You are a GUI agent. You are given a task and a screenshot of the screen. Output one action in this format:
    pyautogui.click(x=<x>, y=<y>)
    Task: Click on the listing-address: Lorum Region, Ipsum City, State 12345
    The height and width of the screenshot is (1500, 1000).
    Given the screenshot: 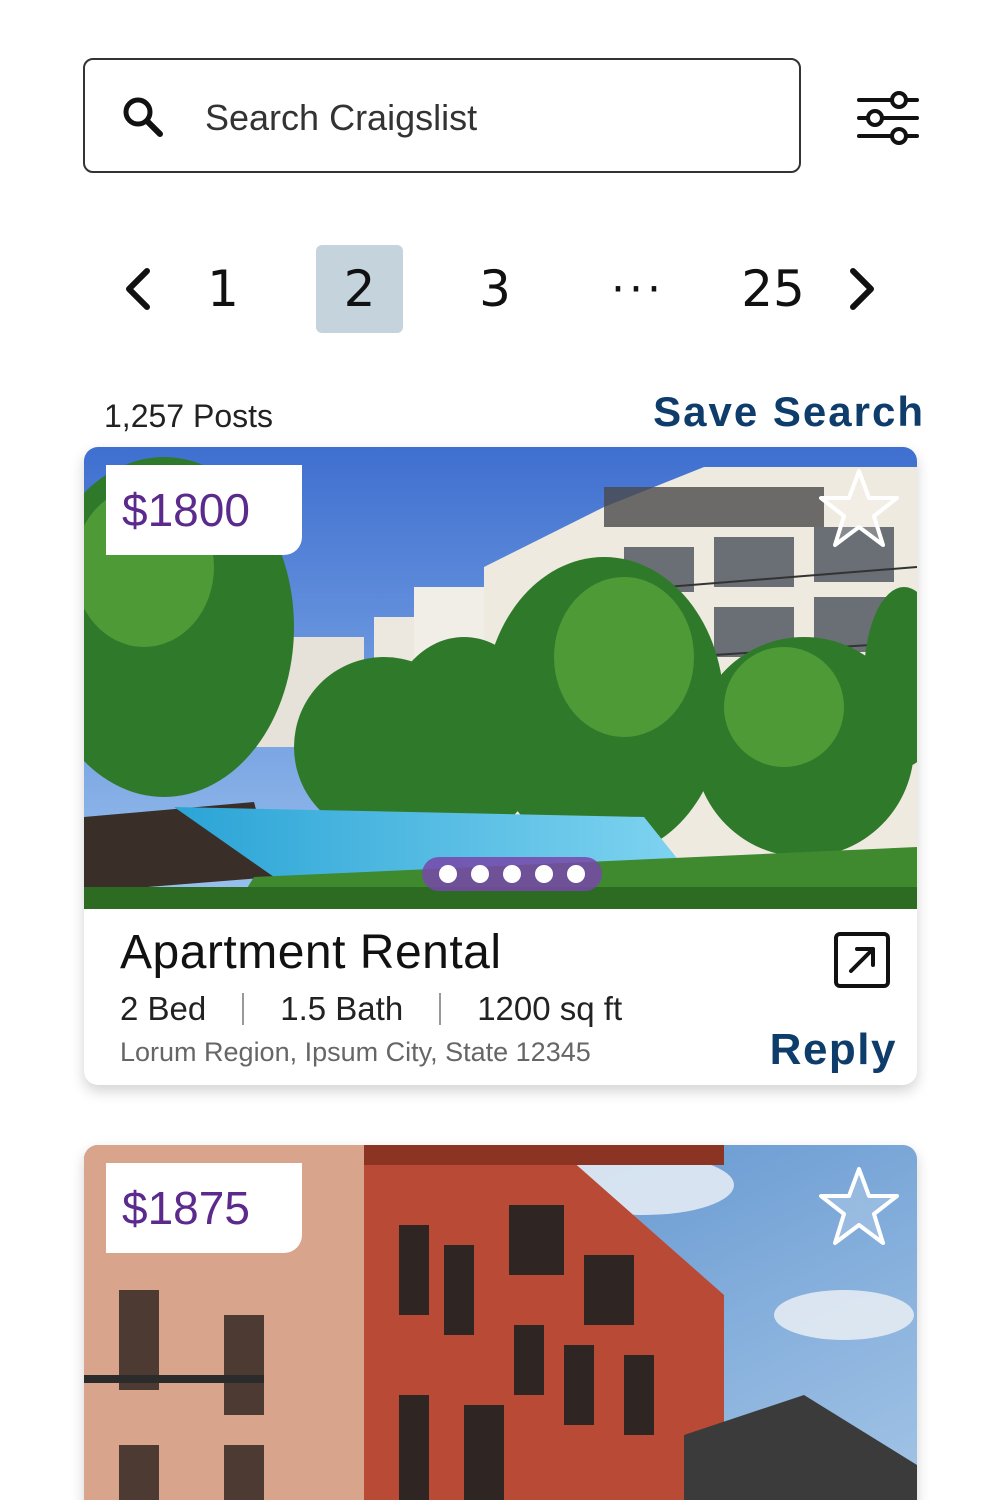 What is the action you would take?
    pyautogui.click(x=355, y=1052)
    